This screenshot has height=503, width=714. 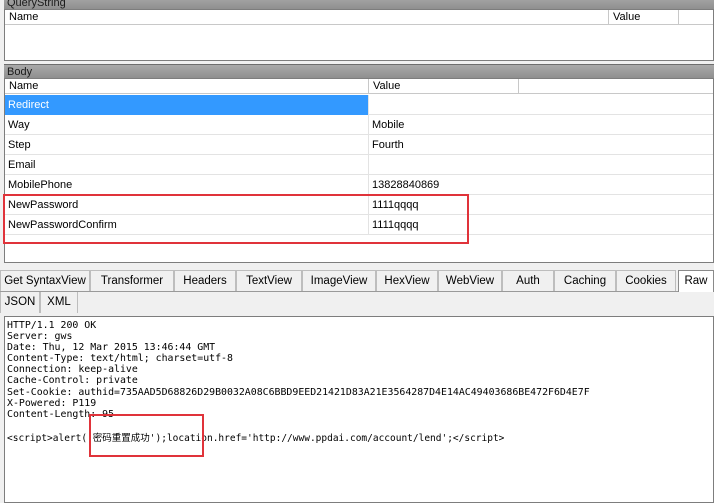 What do you see at coordinates (52, 325) in the screenshot?
I see `raw-line: HTTP/1.1 200 OK` at bounding box center [52, 325].